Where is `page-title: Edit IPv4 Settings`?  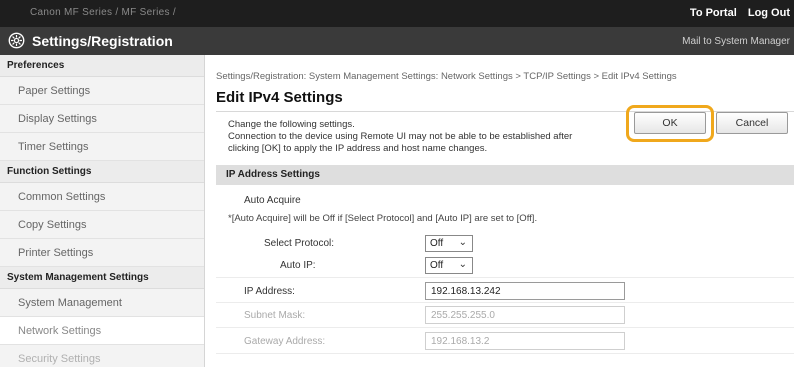 page-title: Edit IPv4 Settings is located at coordinates (279, 97).